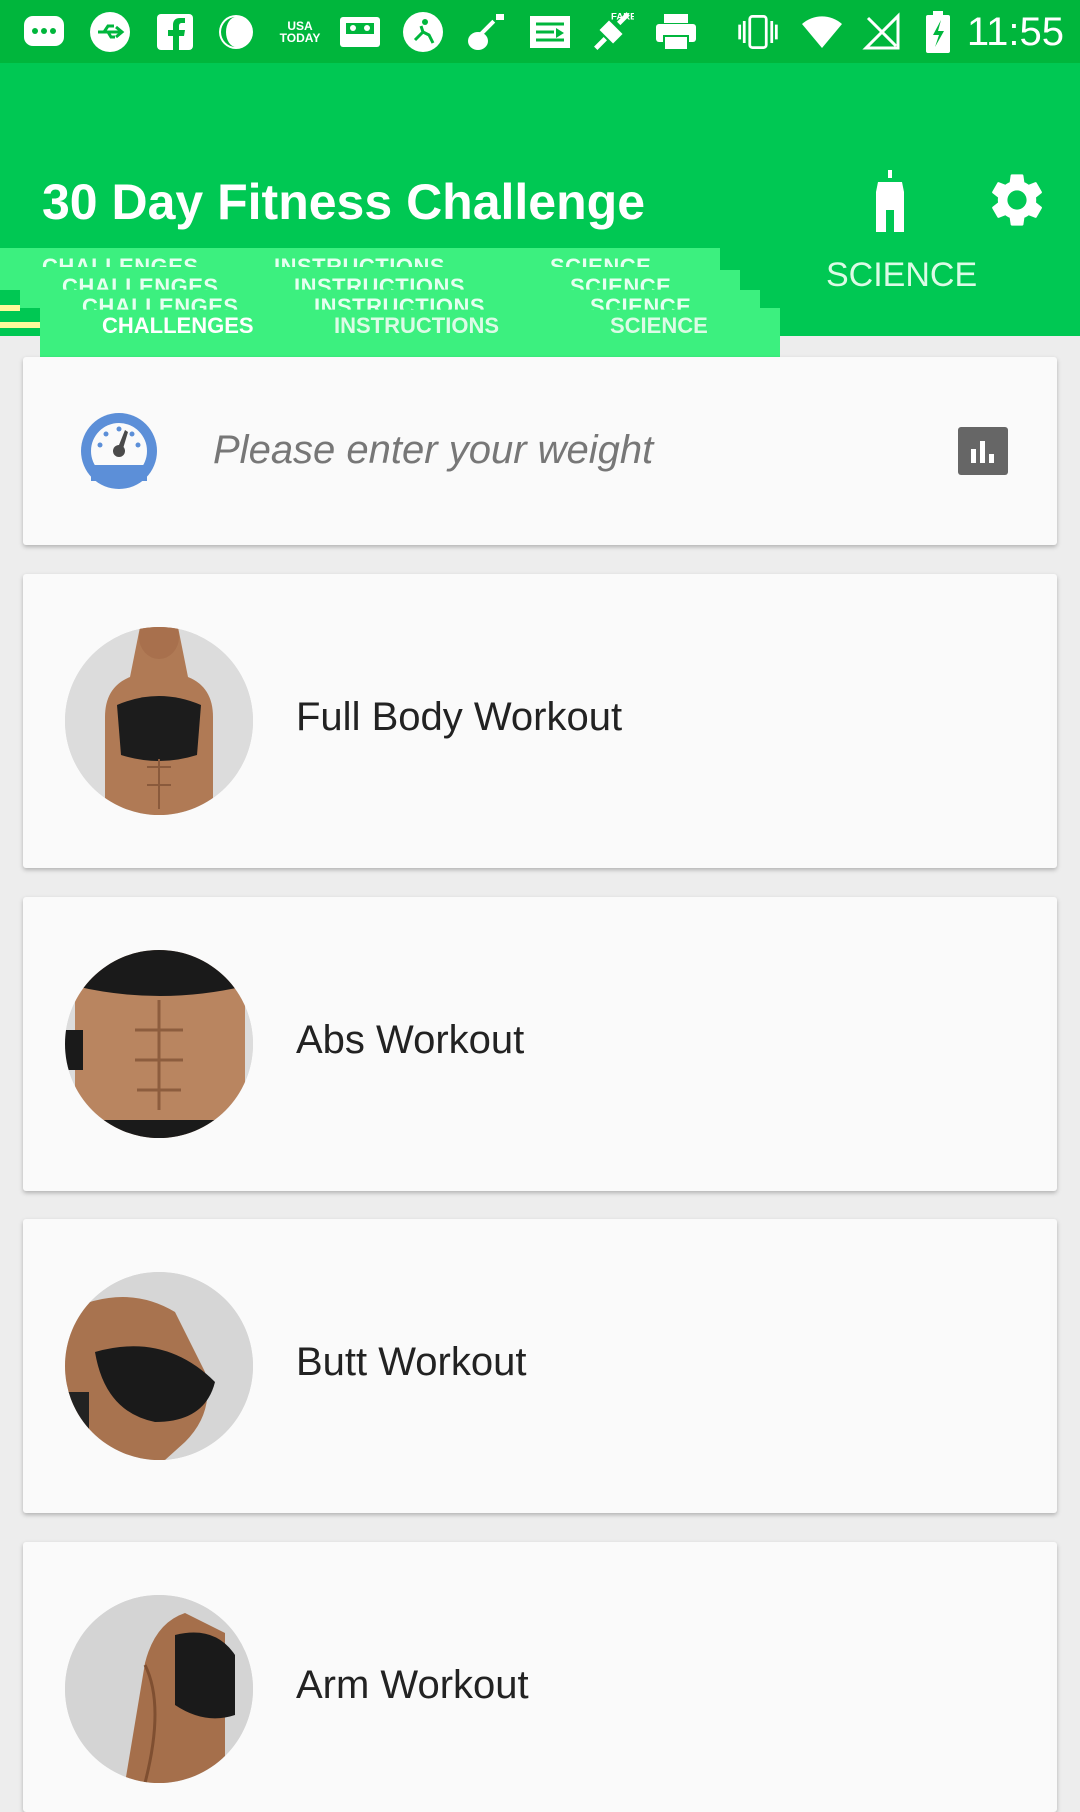  I want to click on weight-card, so click(540, 451).